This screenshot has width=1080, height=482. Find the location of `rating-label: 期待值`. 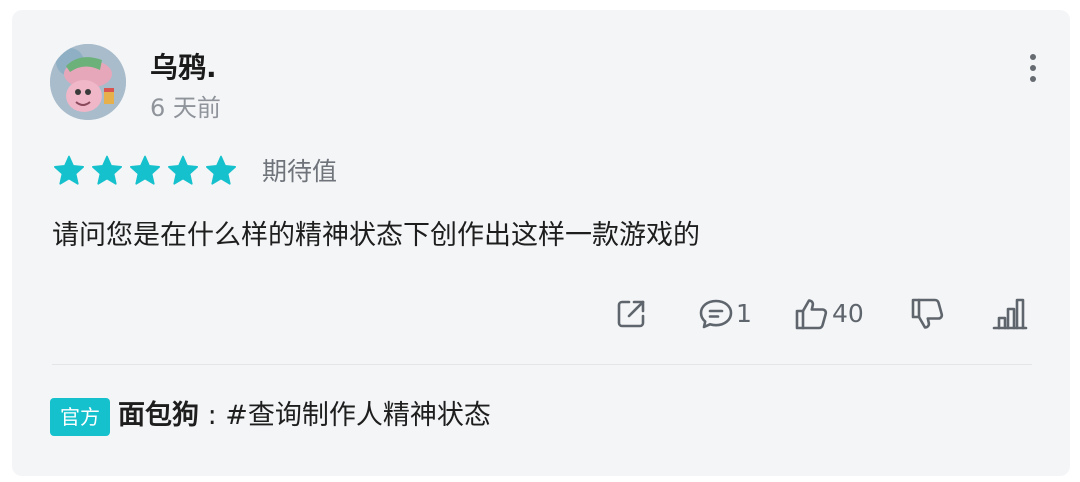

rating-label: 期待值 is located at coordinates (300, 171).